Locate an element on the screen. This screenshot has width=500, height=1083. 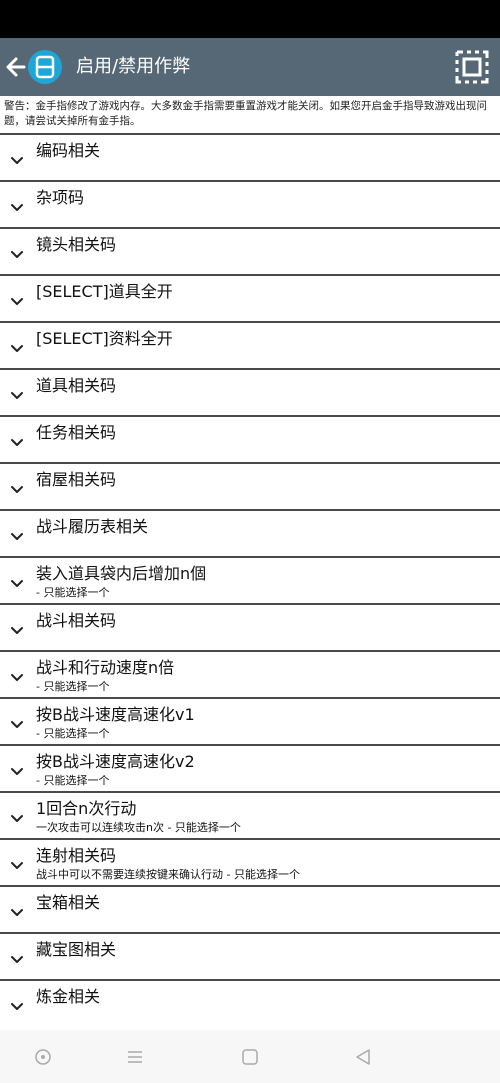
cheat-row: 道具相关码 is located at coordinates (250, 391).